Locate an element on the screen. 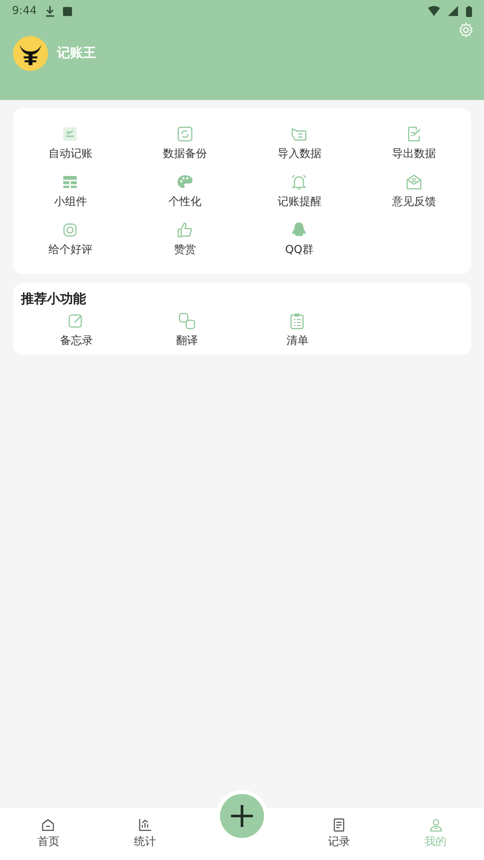 This screenshot has height=860, width=484. envelope-icon is located at coordinates (413, 182).